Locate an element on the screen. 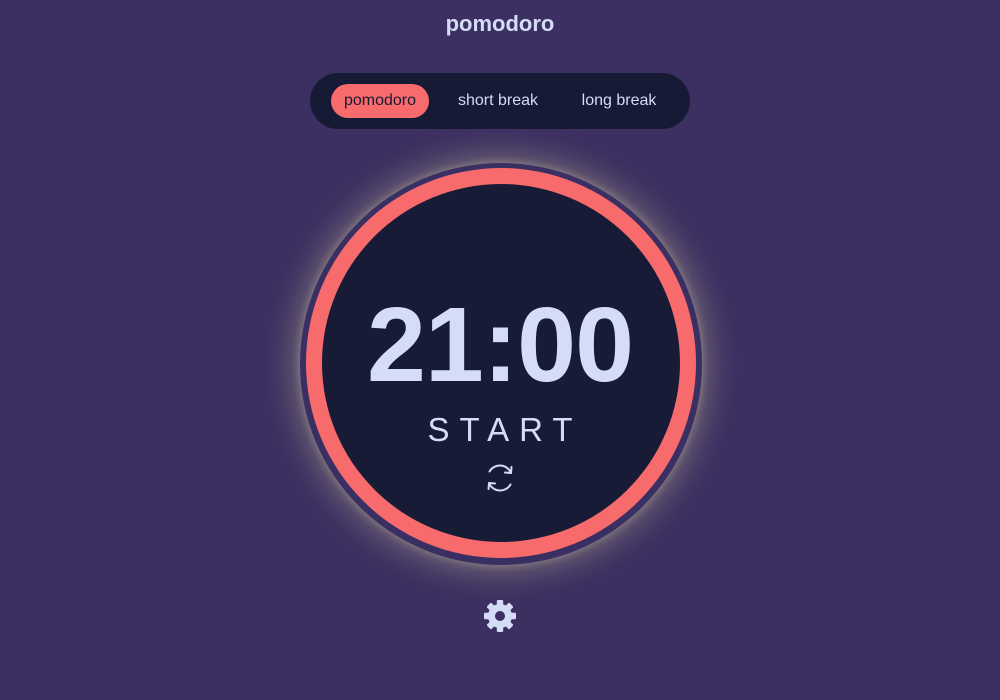  app-title: pomodoro is located at coordinates (500, 23).